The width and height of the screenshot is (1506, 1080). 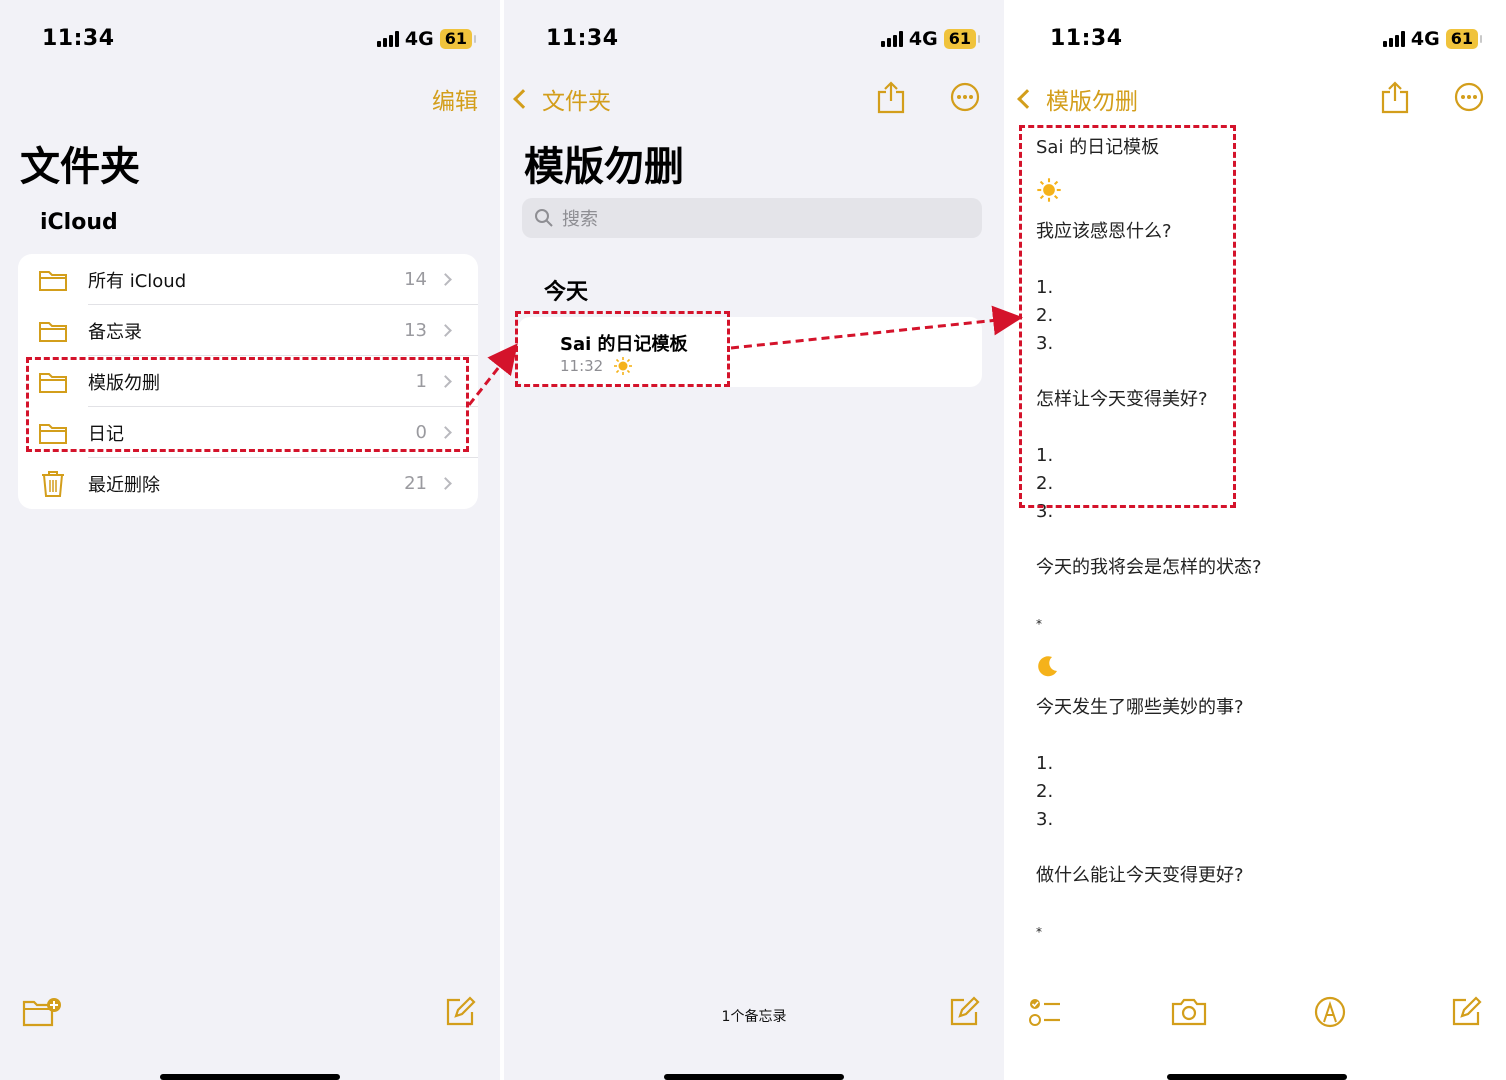 I want to click on arrow-list-to-note, so click(x=876, y=327).